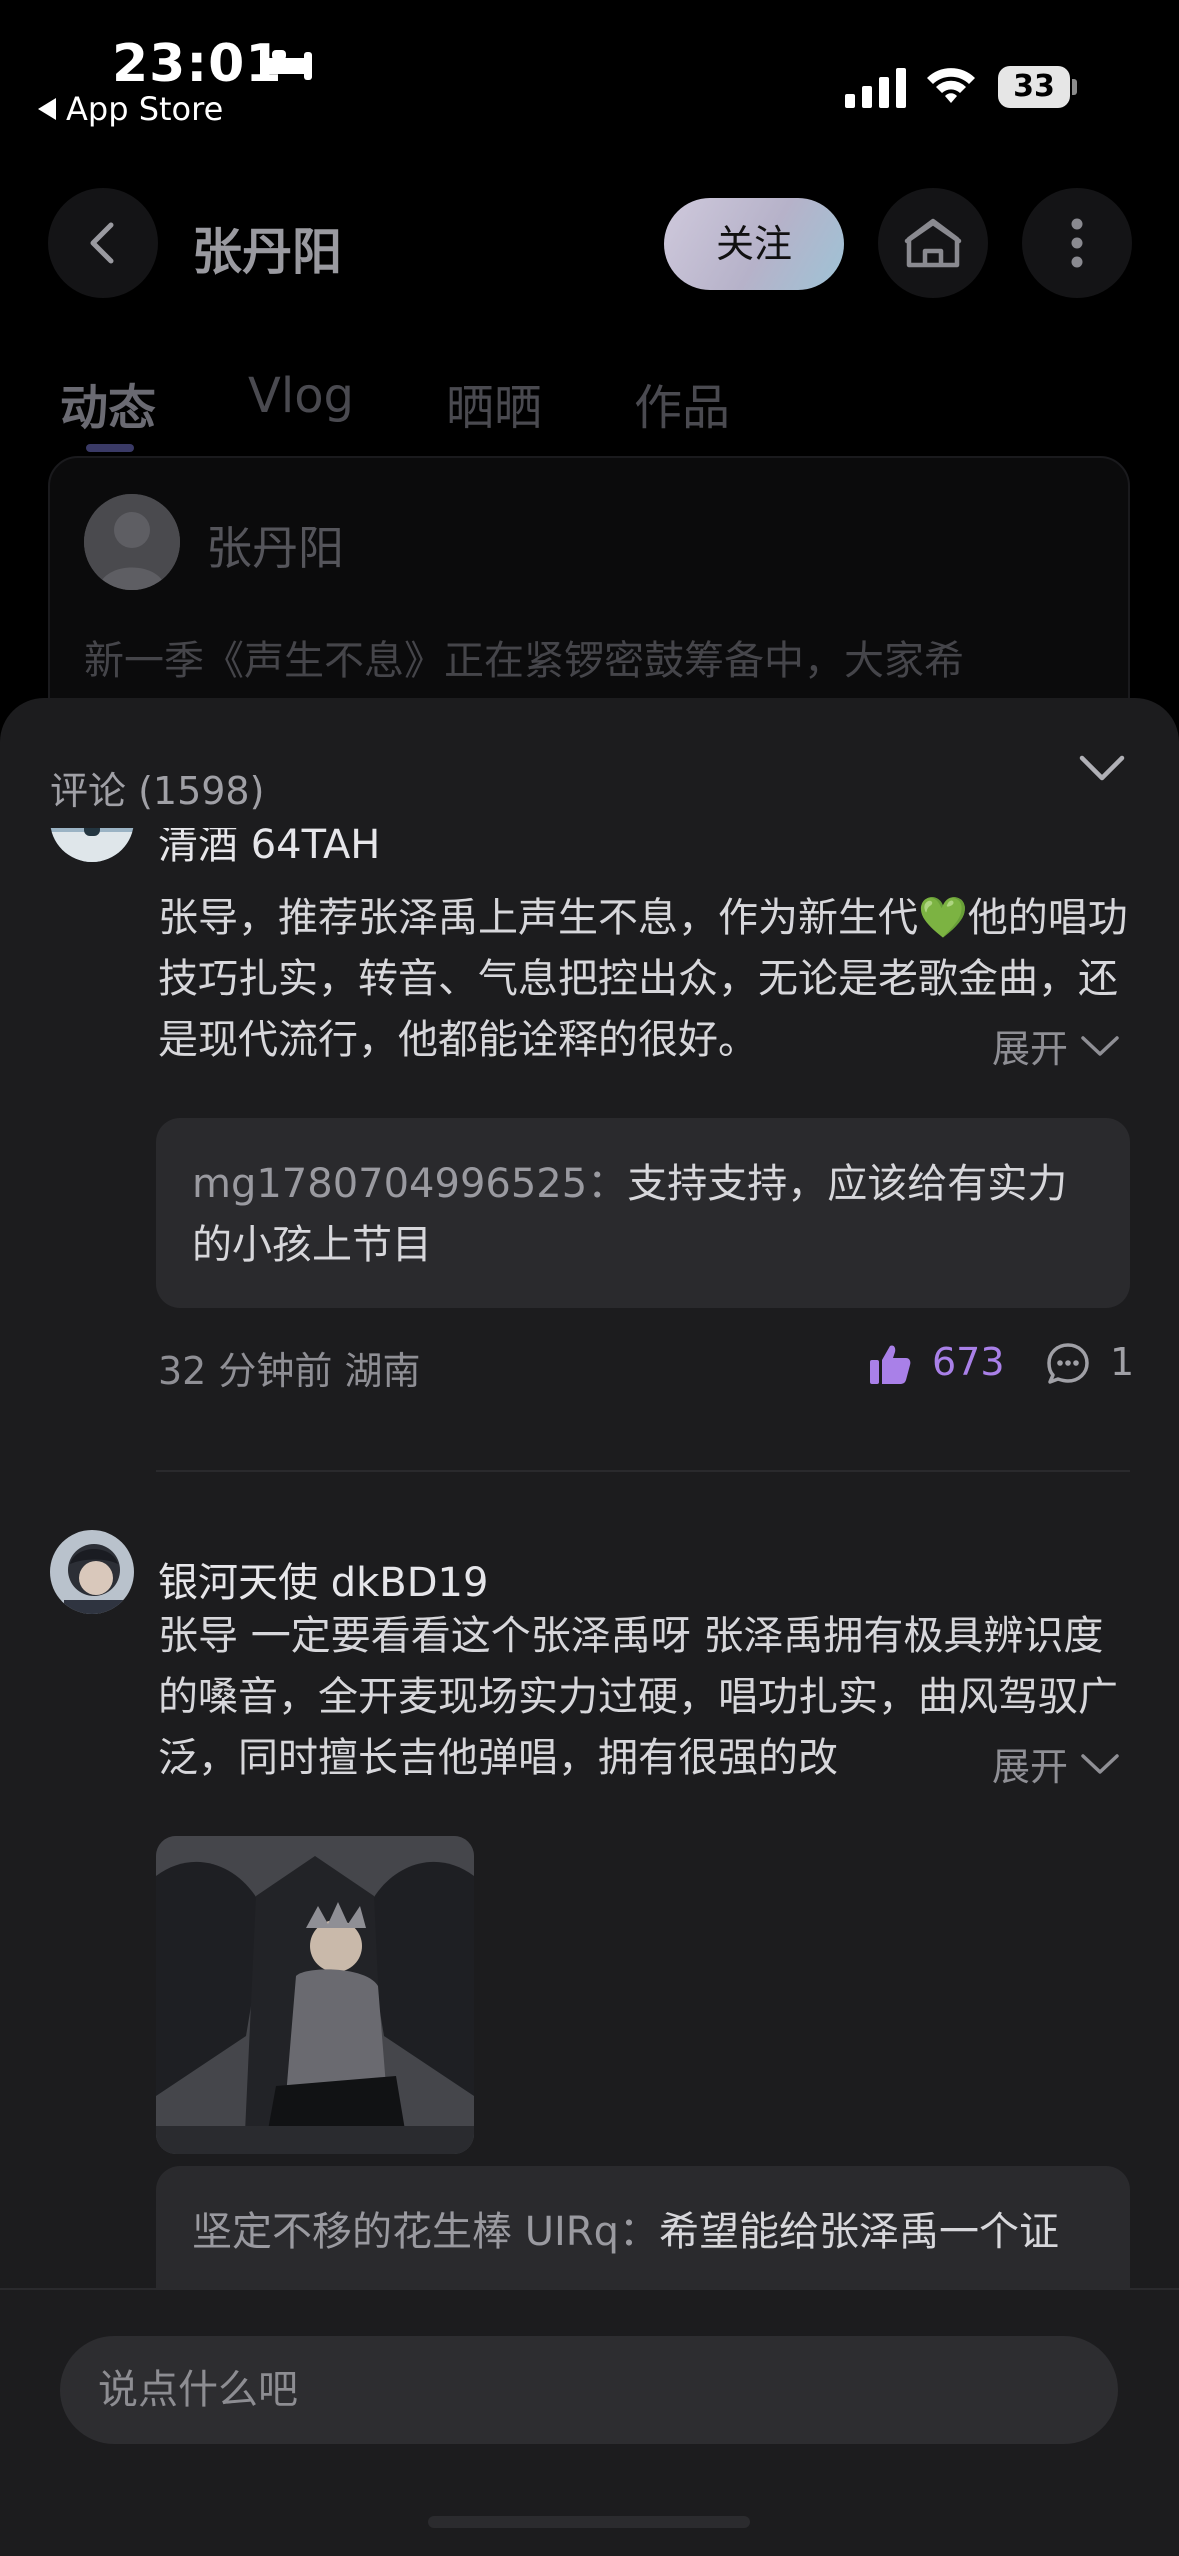  I want to click on person-avatar-icon, so click(132, 542).